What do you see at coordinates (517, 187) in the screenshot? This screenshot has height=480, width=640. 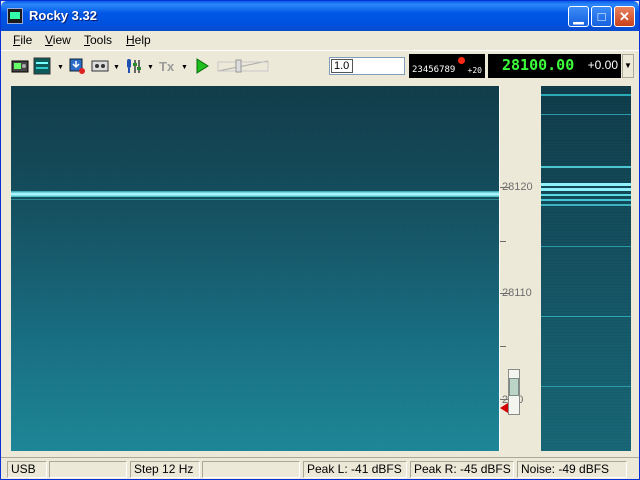 I see `scale-label-28120: 28120` at bounding box center [517, 187].